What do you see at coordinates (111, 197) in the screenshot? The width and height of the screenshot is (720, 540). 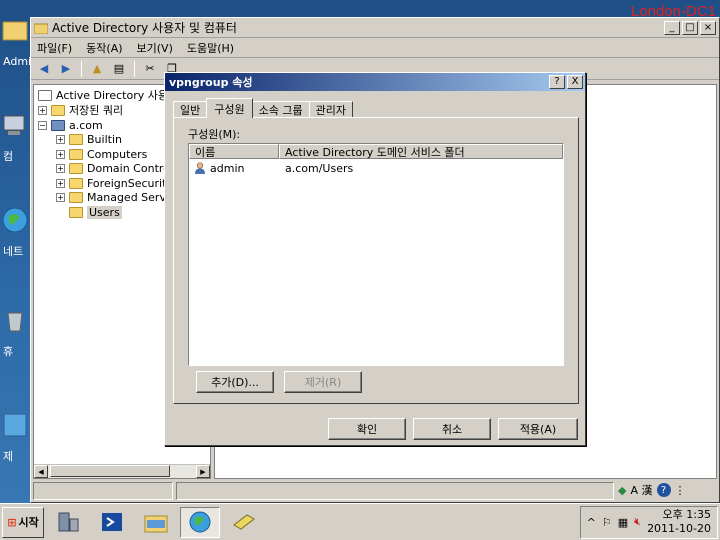 I see `tree-item-managed-service: + Managed Serv` at bounding box center [111, 197].